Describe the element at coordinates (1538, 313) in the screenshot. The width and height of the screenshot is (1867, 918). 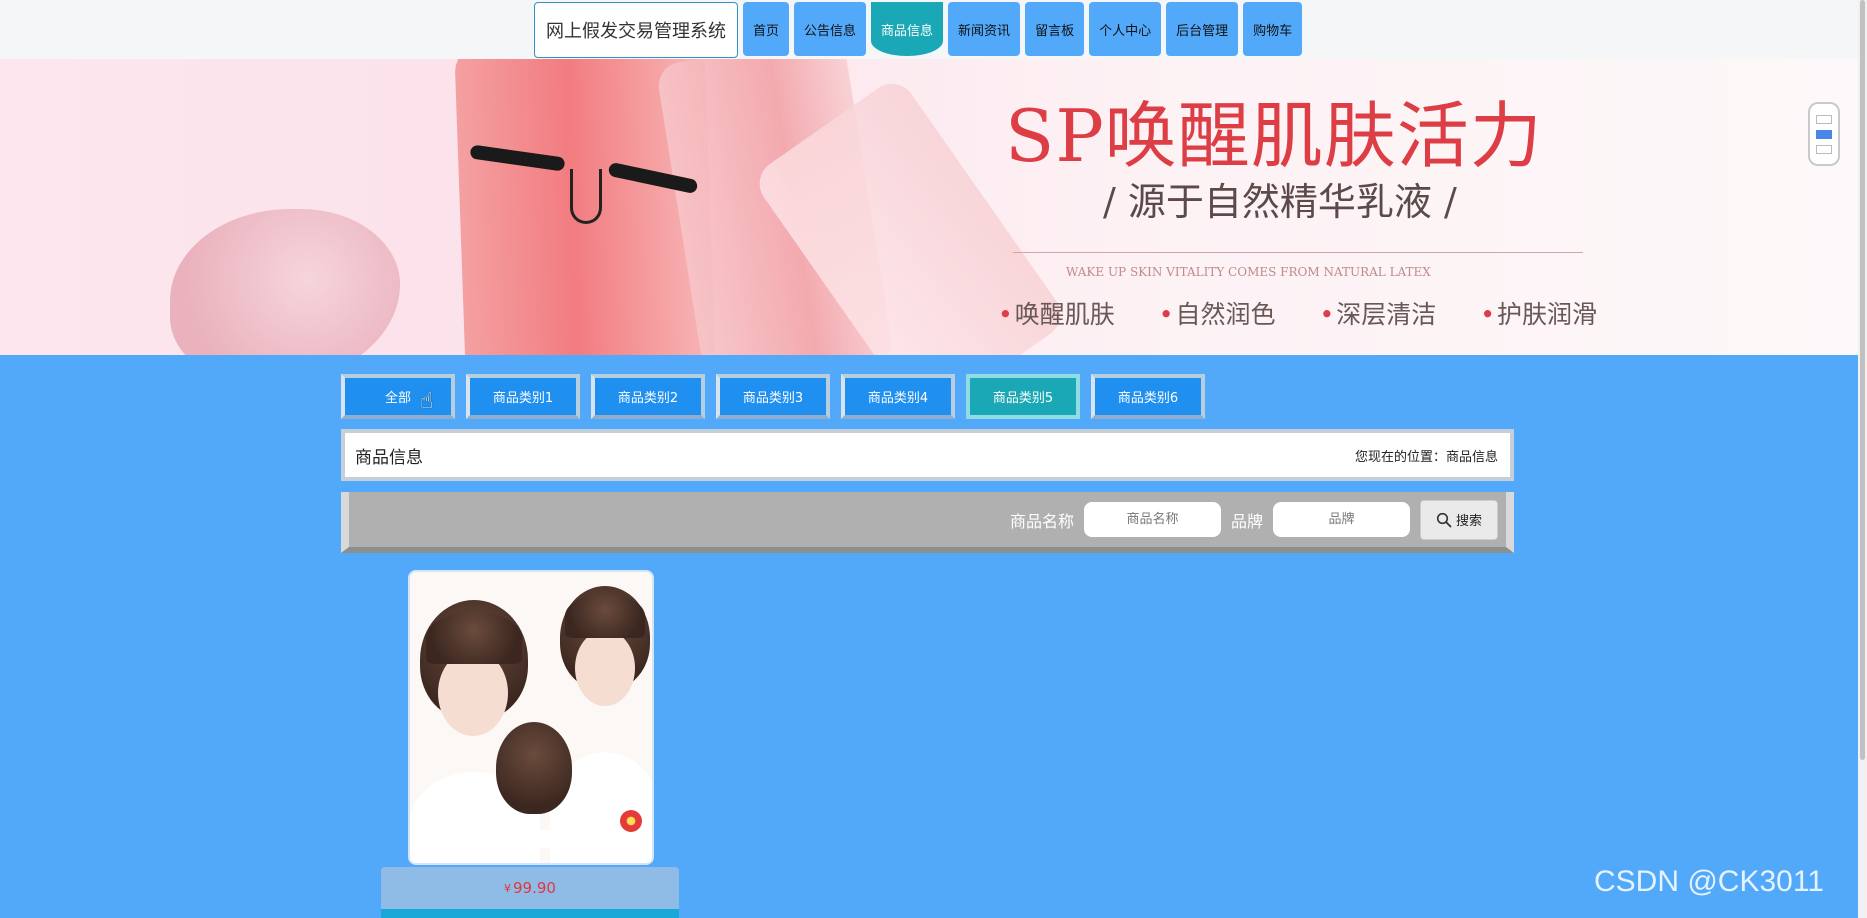
I see `banner-feature: 护肤润滑` at that location.